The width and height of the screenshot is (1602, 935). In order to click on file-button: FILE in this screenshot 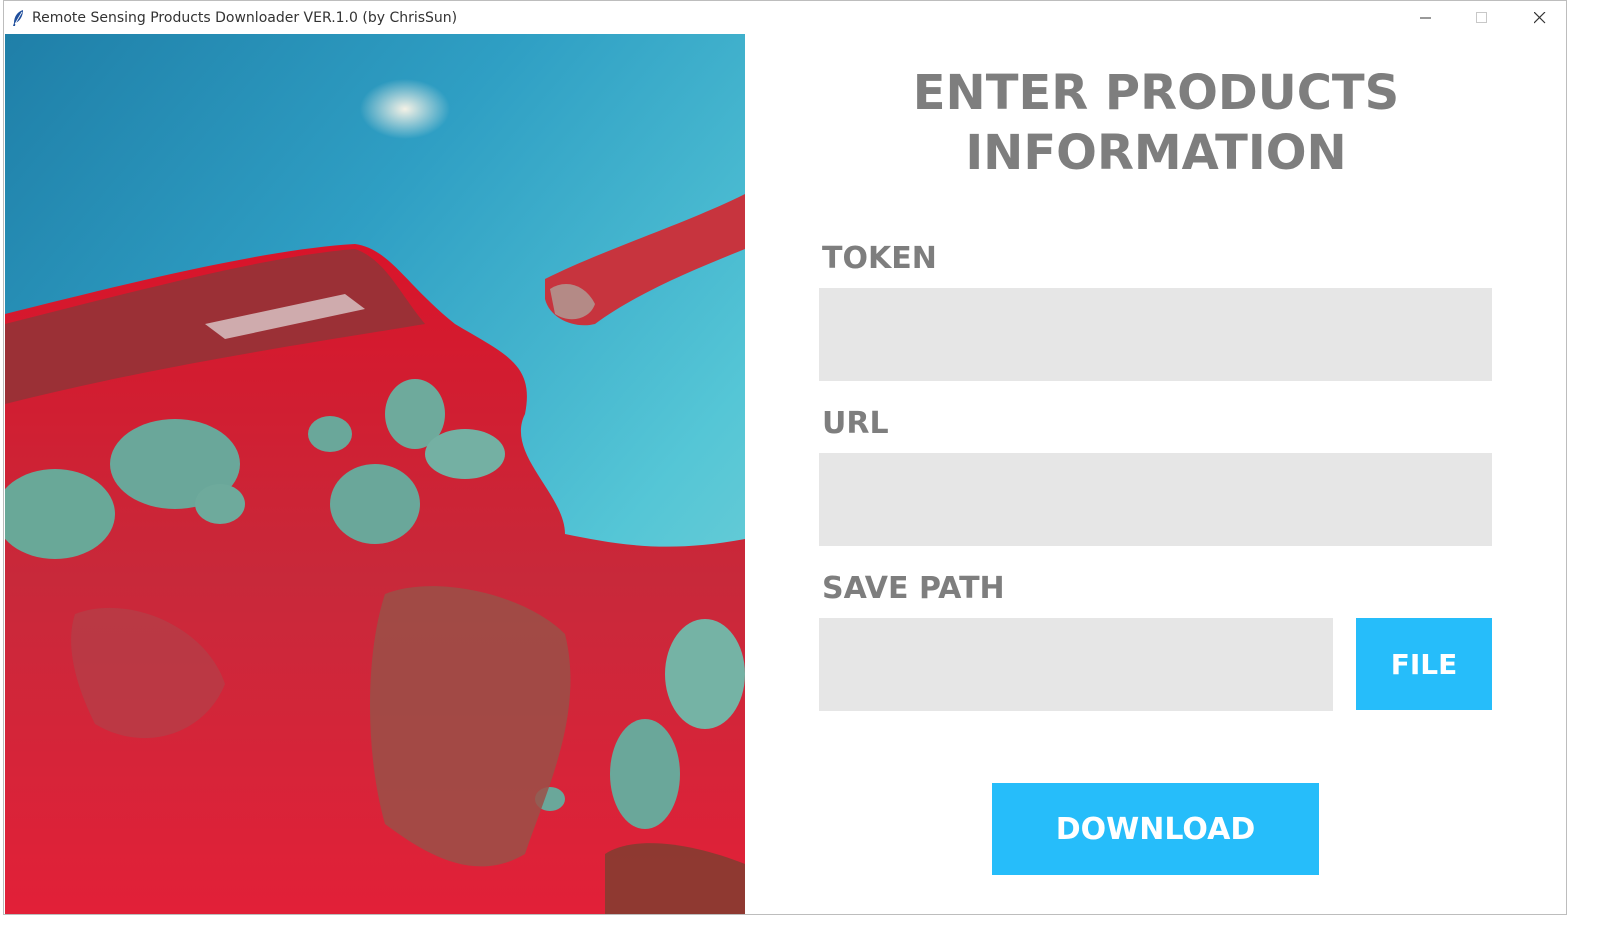, I will do `click(1424, 664)`.